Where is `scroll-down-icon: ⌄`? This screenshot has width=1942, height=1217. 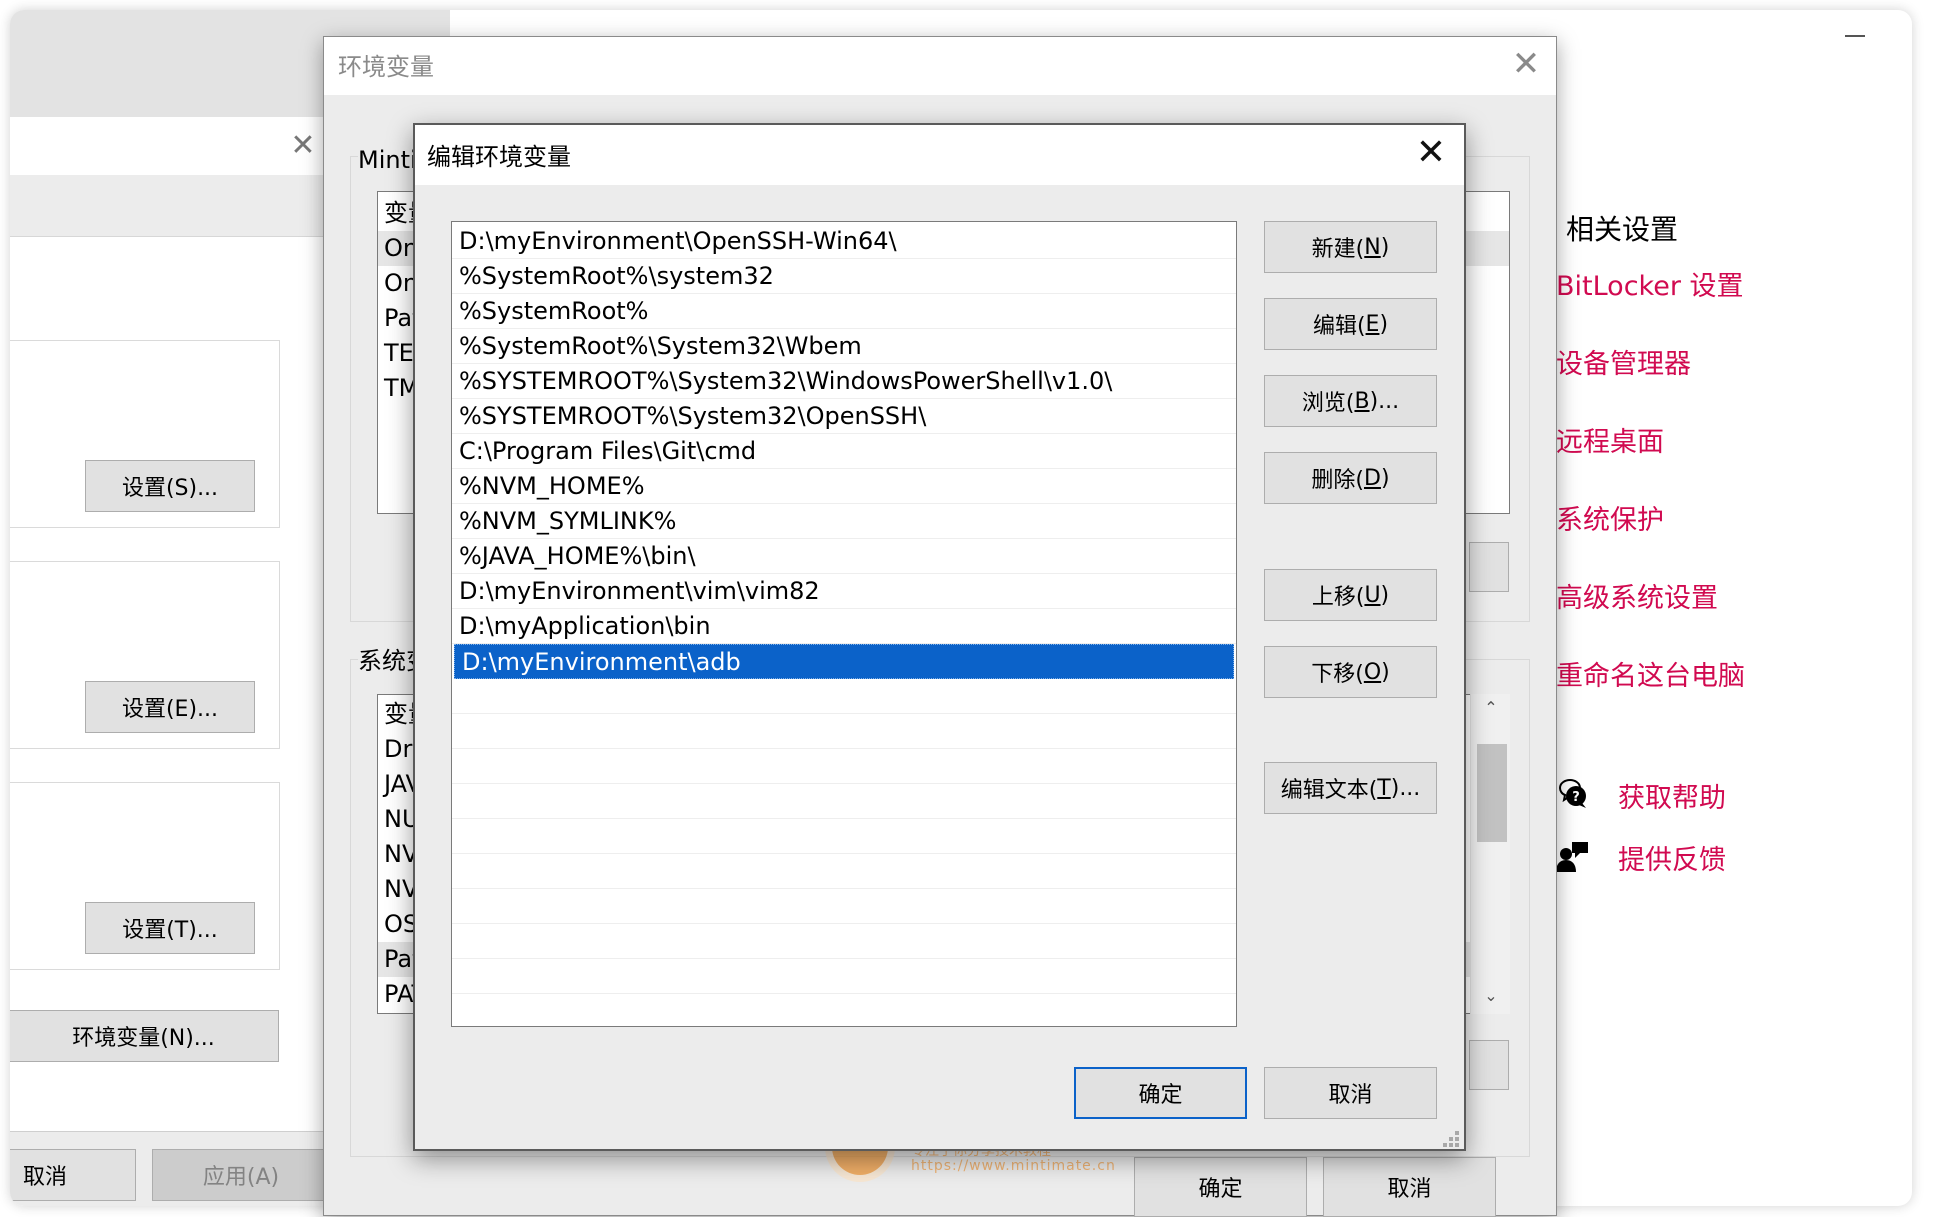 scroll-down-icon: ⌄ is located at coordinates (1491, 995).